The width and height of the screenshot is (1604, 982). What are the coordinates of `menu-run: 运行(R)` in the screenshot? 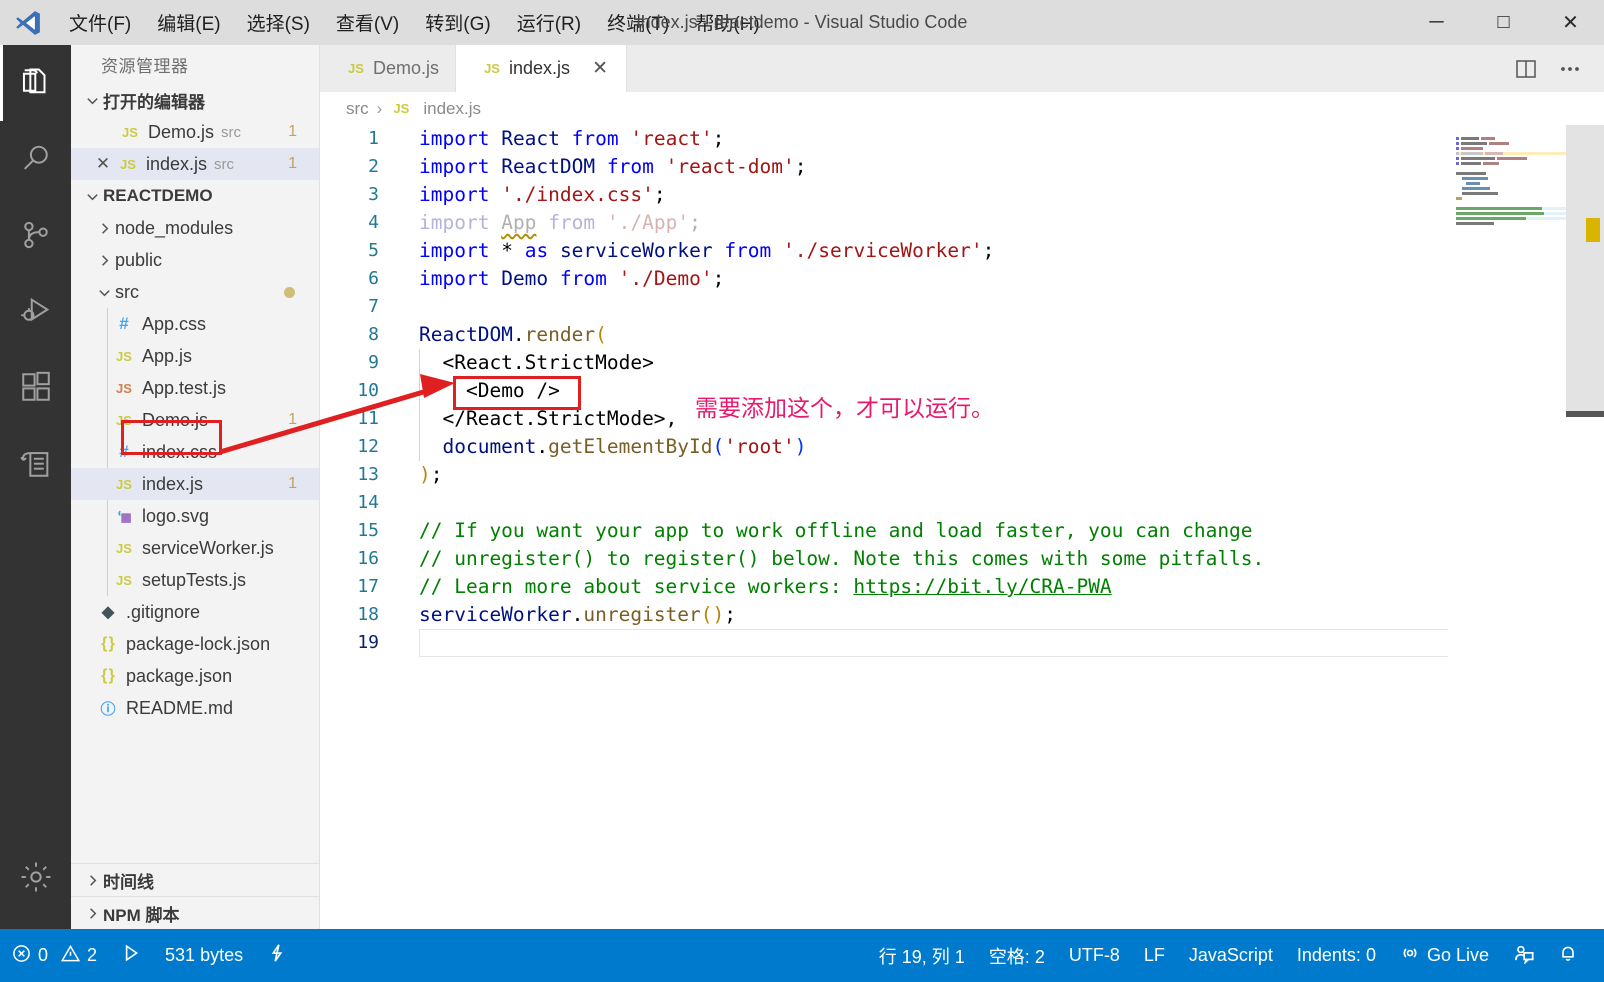 It's located at (549, 22).